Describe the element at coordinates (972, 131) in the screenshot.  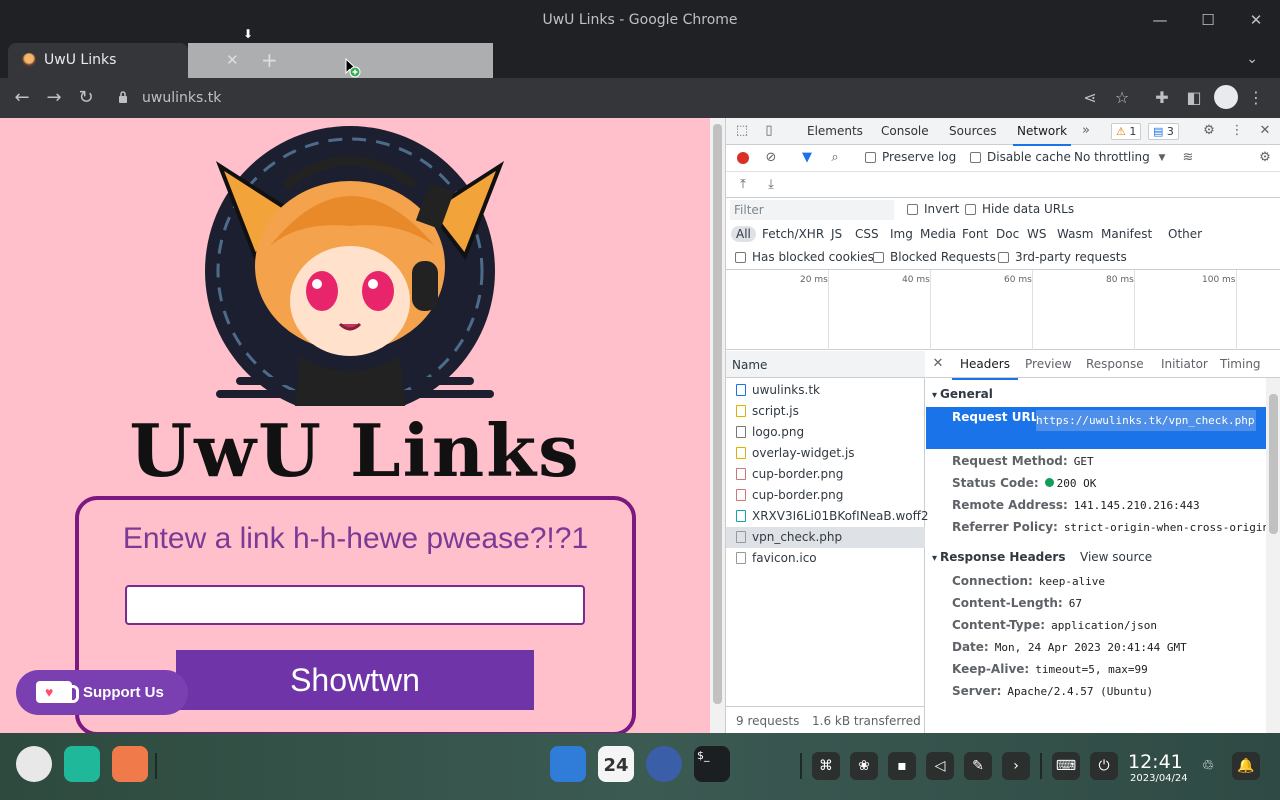
I see `tab-sources: Sources` at that location.